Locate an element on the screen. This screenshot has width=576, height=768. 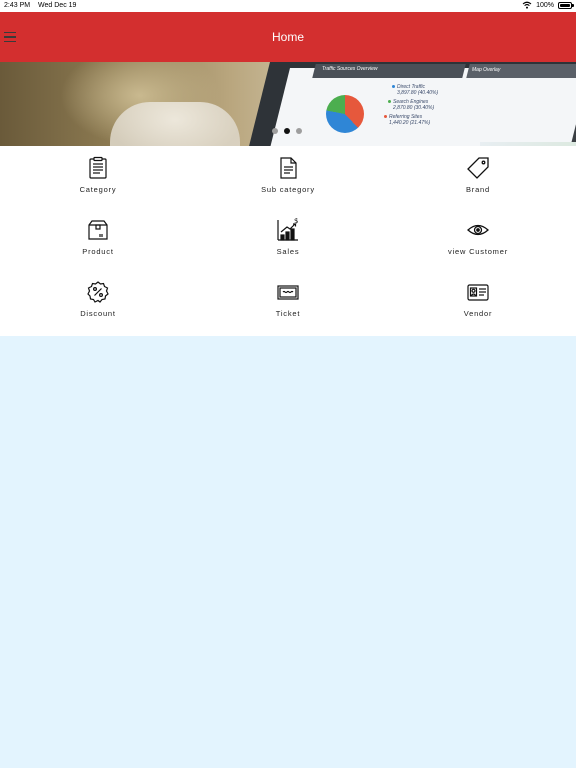
menu-item-product: Product is located at coordinates (98, 240).